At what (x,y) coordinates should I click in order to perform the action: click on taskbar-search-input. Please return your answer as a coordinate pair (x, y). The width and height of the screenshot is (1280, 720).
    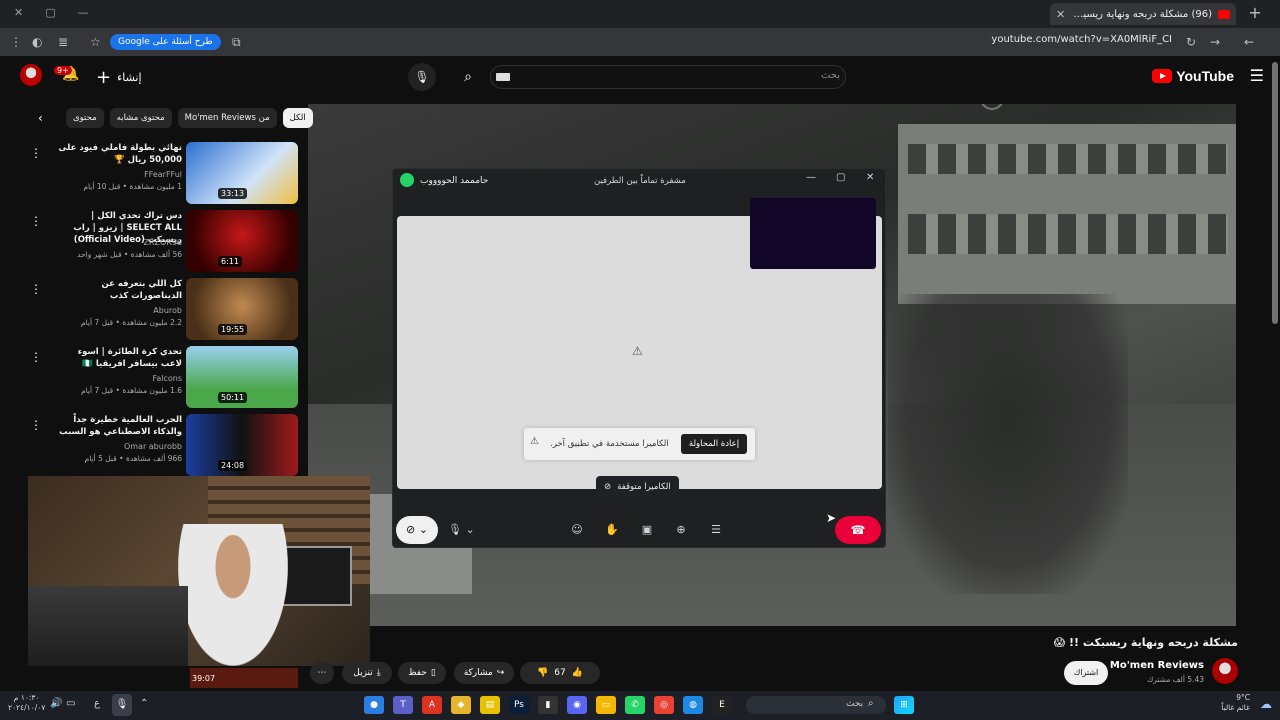
    Looking at the image, I should click on (816, 705).